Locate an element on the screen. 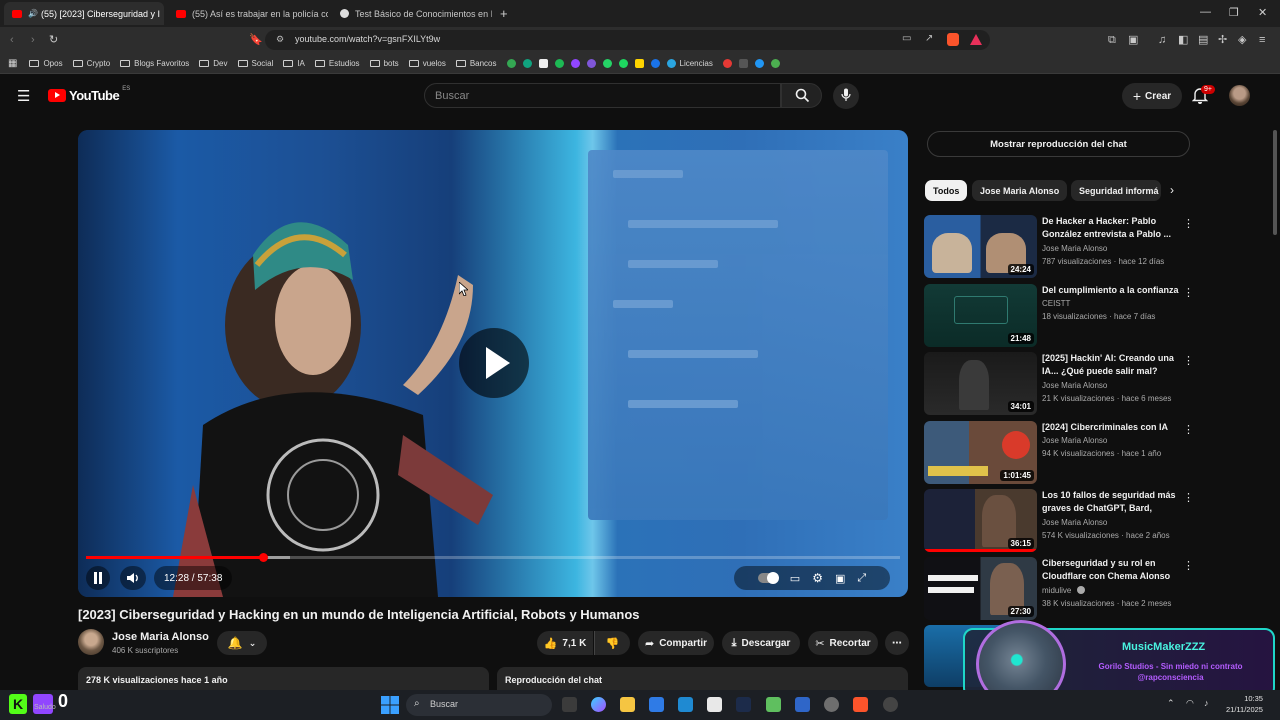  share-icon: ↗ is located at coordinates (929, 38).